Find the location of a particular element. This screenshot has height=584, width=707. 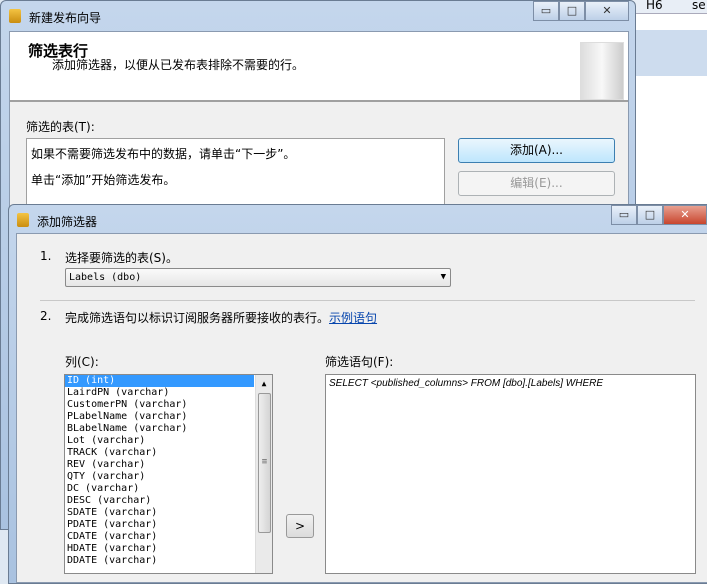

wizard-header: 筛选表行 添加筛选器，以便从已发布表排除不需要的行。 is located at coordinates (319, 67).